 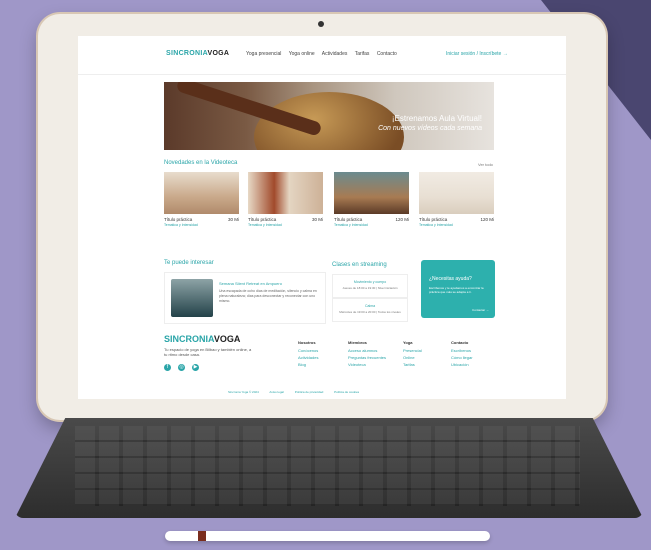 I want to click on ver-todo-link: Ver todo, so click(x=485, y=164).